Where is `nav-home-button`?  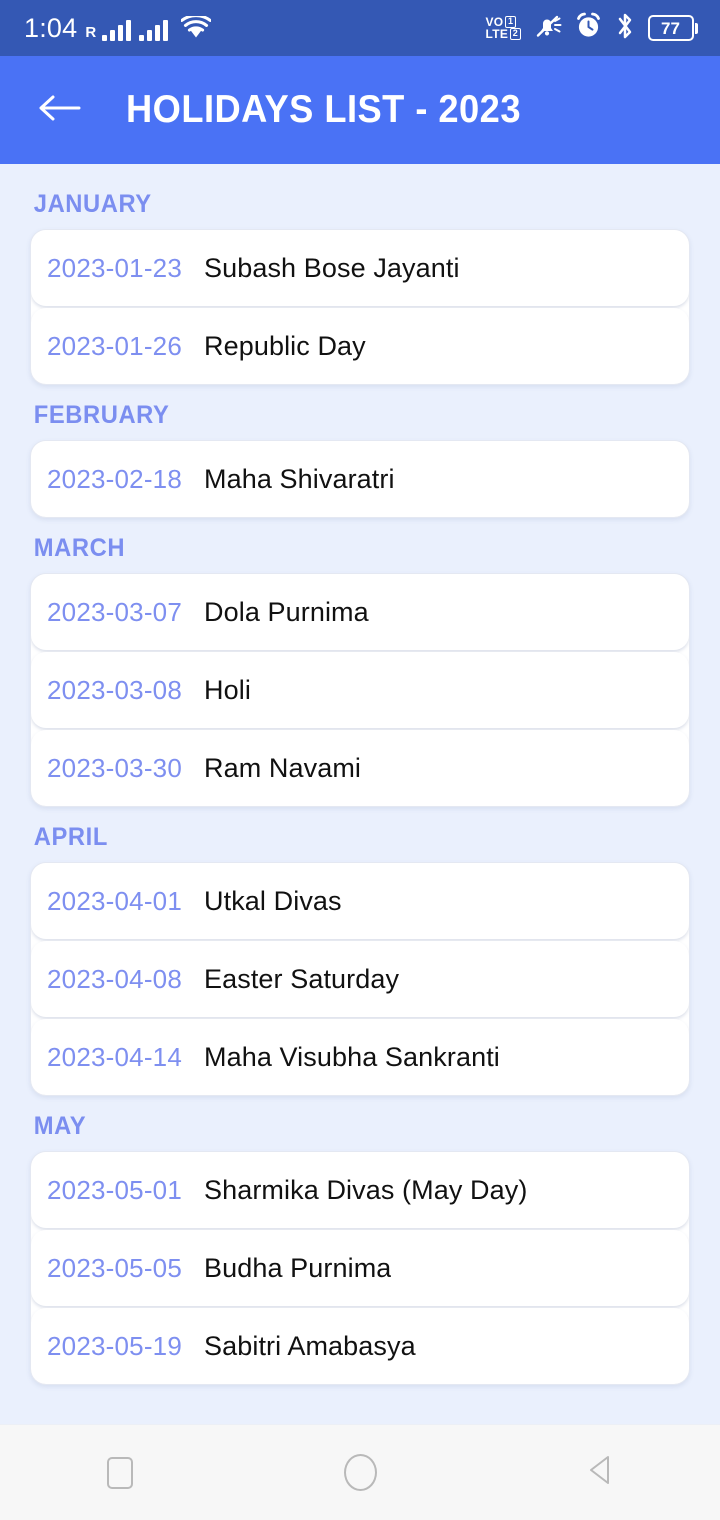
nav-home-button is located at coordinates (360, 1472).